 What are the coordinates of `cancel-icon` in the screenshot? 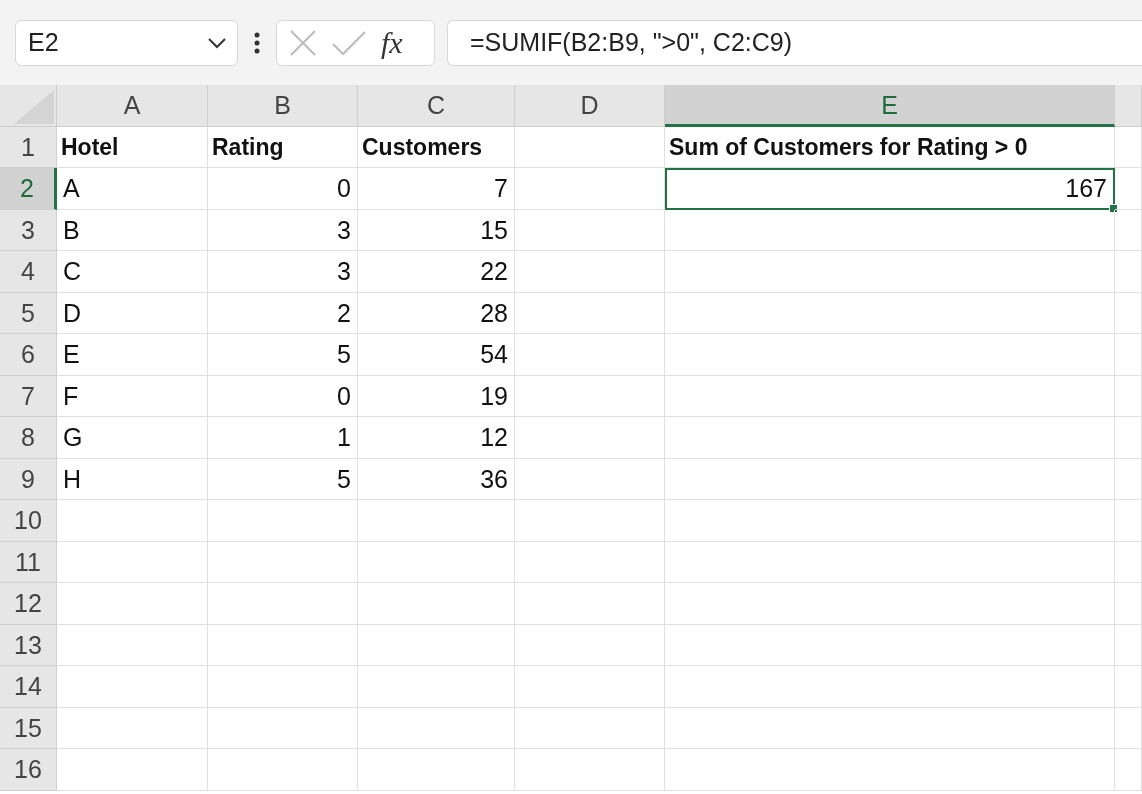 It's located at (303, 42).